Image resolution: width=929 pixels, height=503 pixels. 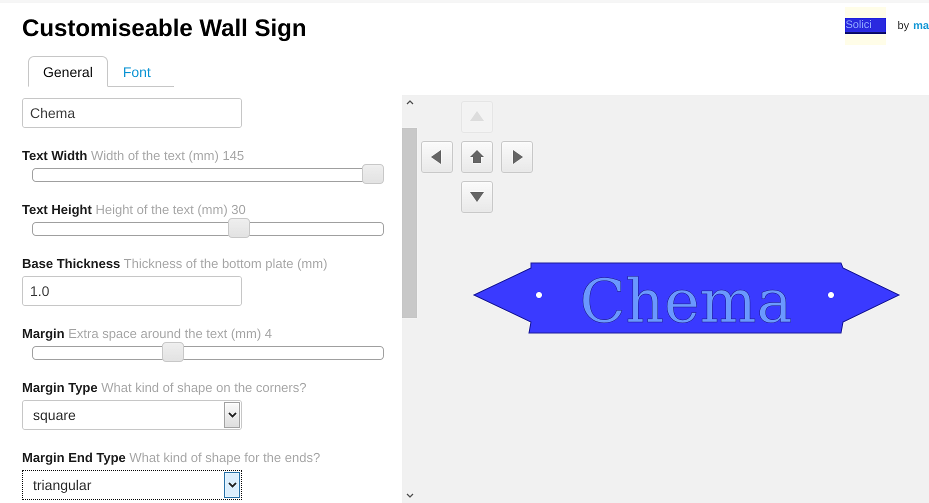 I want to click on home-icon, so click(x=477, y=157).